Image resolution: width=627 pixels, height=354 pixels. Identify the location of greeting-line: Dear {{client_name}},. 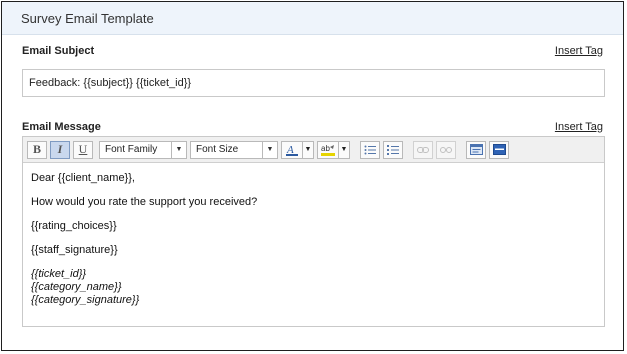
(83, 178).